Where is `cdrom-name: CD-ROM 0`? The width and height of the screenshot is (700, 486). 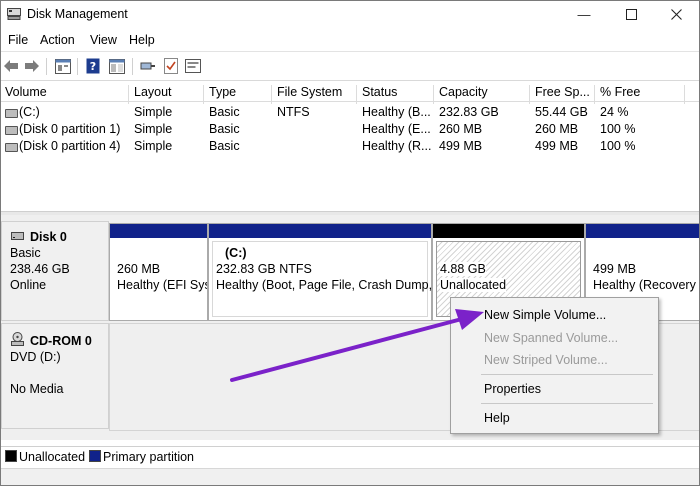
cdrom-name: CD-ROM 0 is located at coordinates (61, 341).